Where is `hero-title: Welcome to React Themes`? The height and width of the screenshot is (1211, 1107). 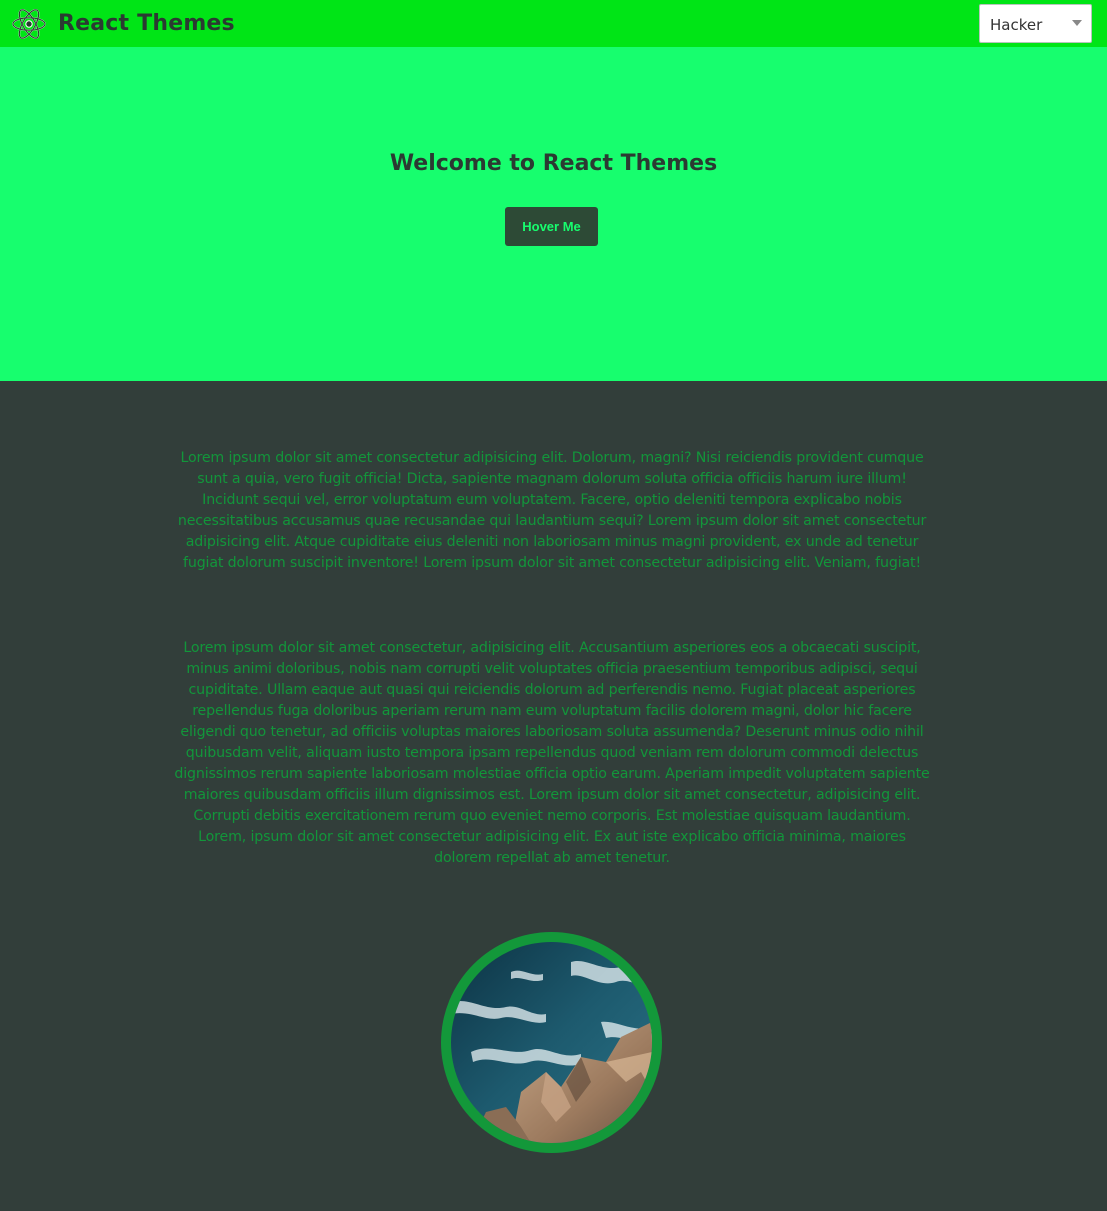
hero-title: Welcome to React Themes is located at coordinates (553, 163).